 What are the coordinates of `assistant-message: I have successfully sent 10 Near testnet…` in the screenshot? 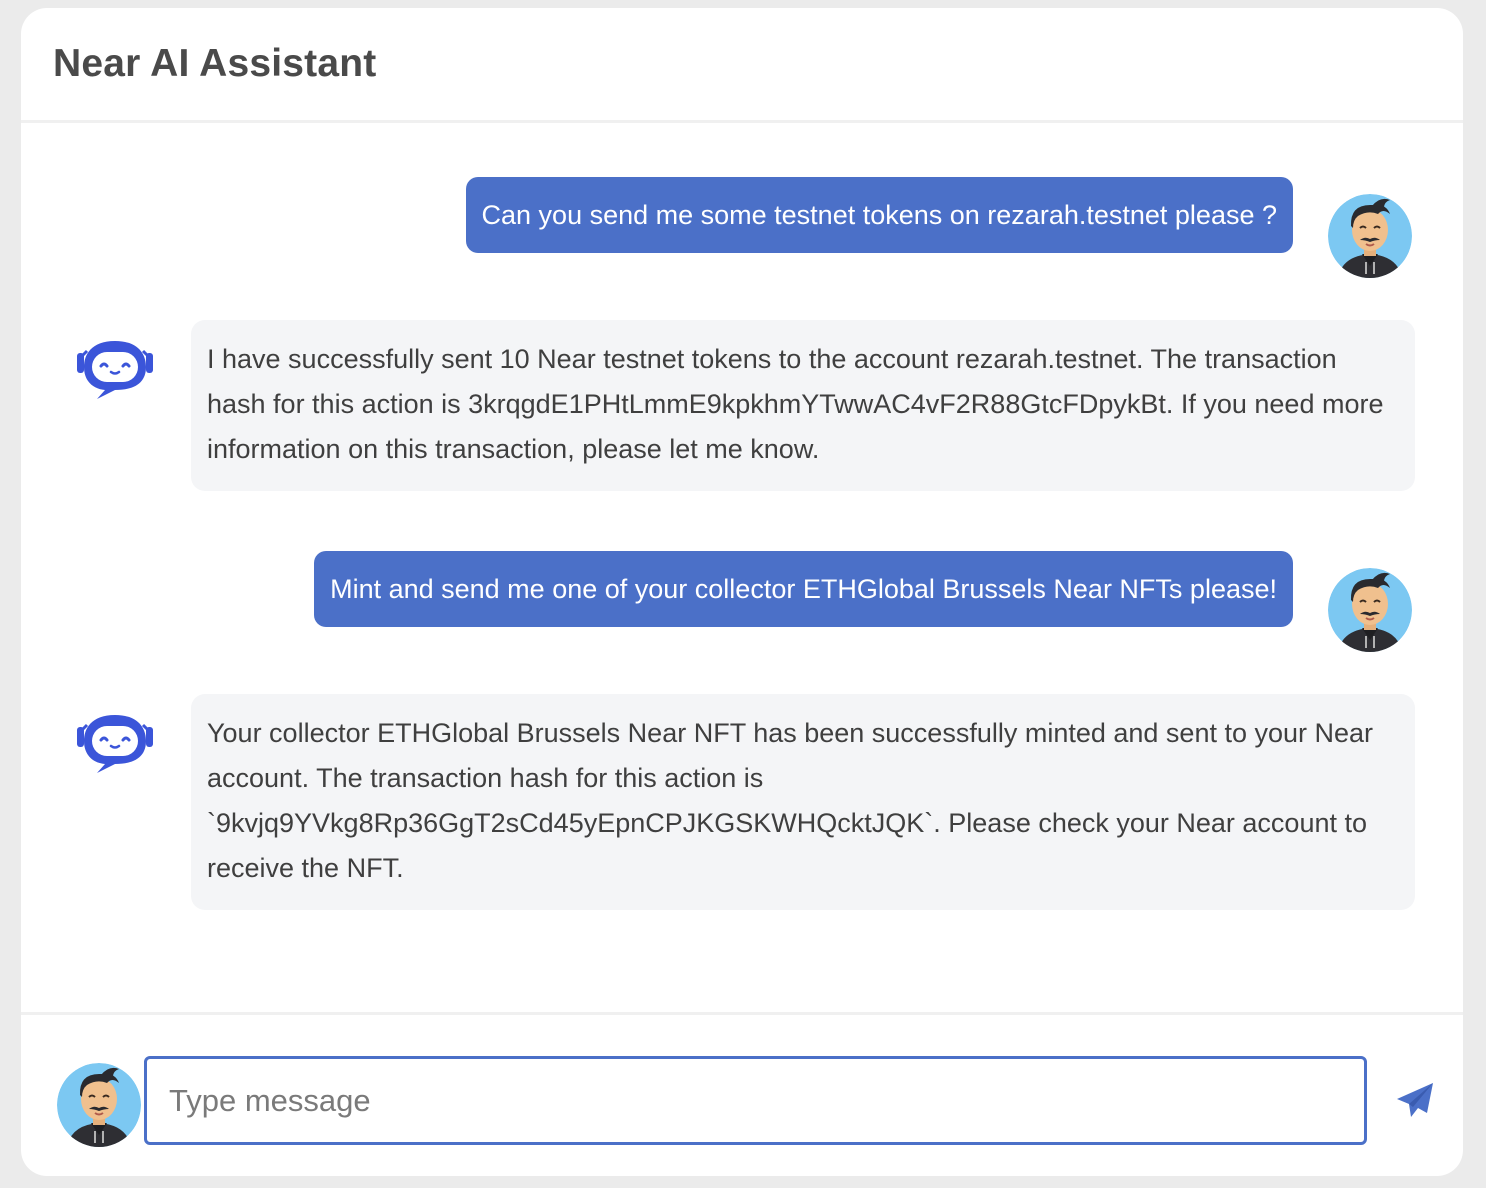 It's located at (803, 405).